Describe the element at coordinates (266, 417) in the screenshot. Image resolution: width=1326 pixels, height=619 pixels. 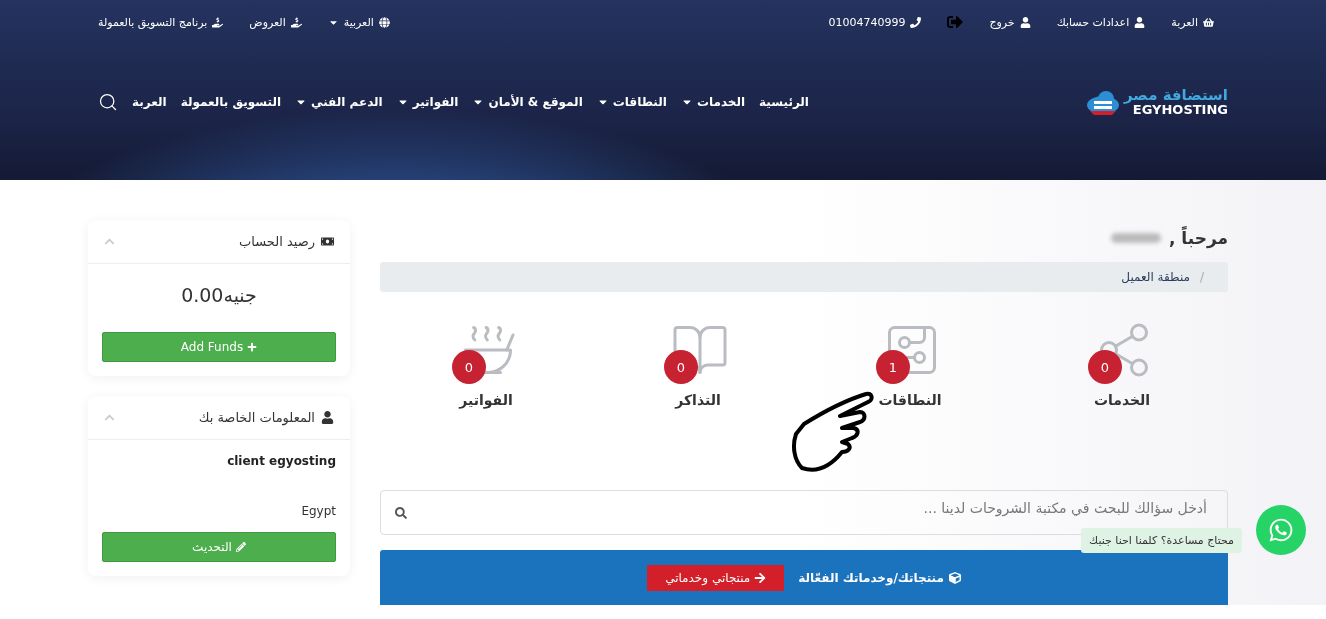
I see `card-title: المعلومات الخاصة بك` at that location.